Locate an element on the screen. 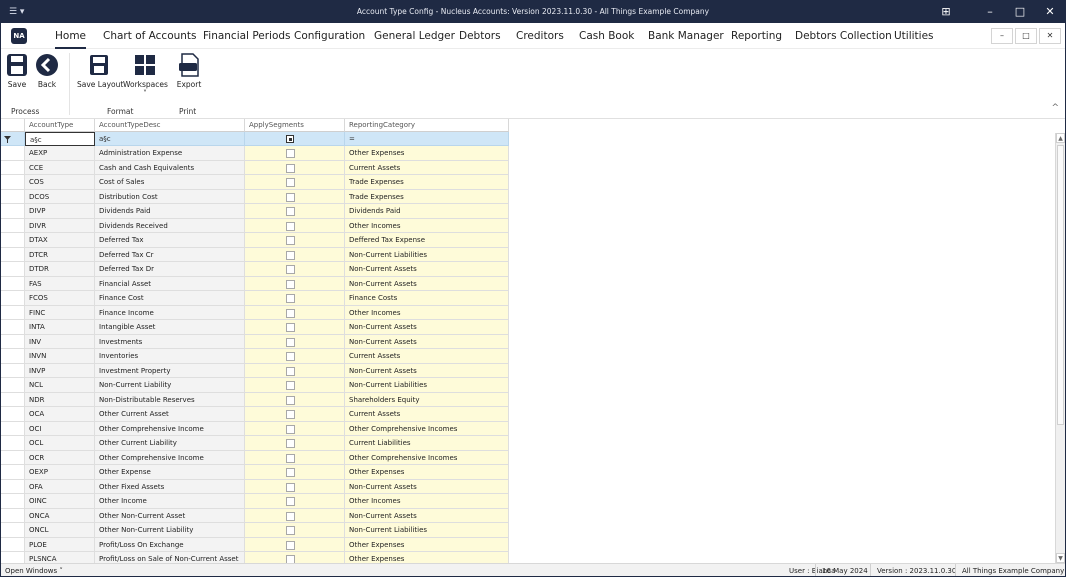 Image resolution: width=1066 pixels, height=577 pixels. cell-accounttypedesc: Profit/Loss on Sale of Non-Current Asset is located at coordinates (170, 557).